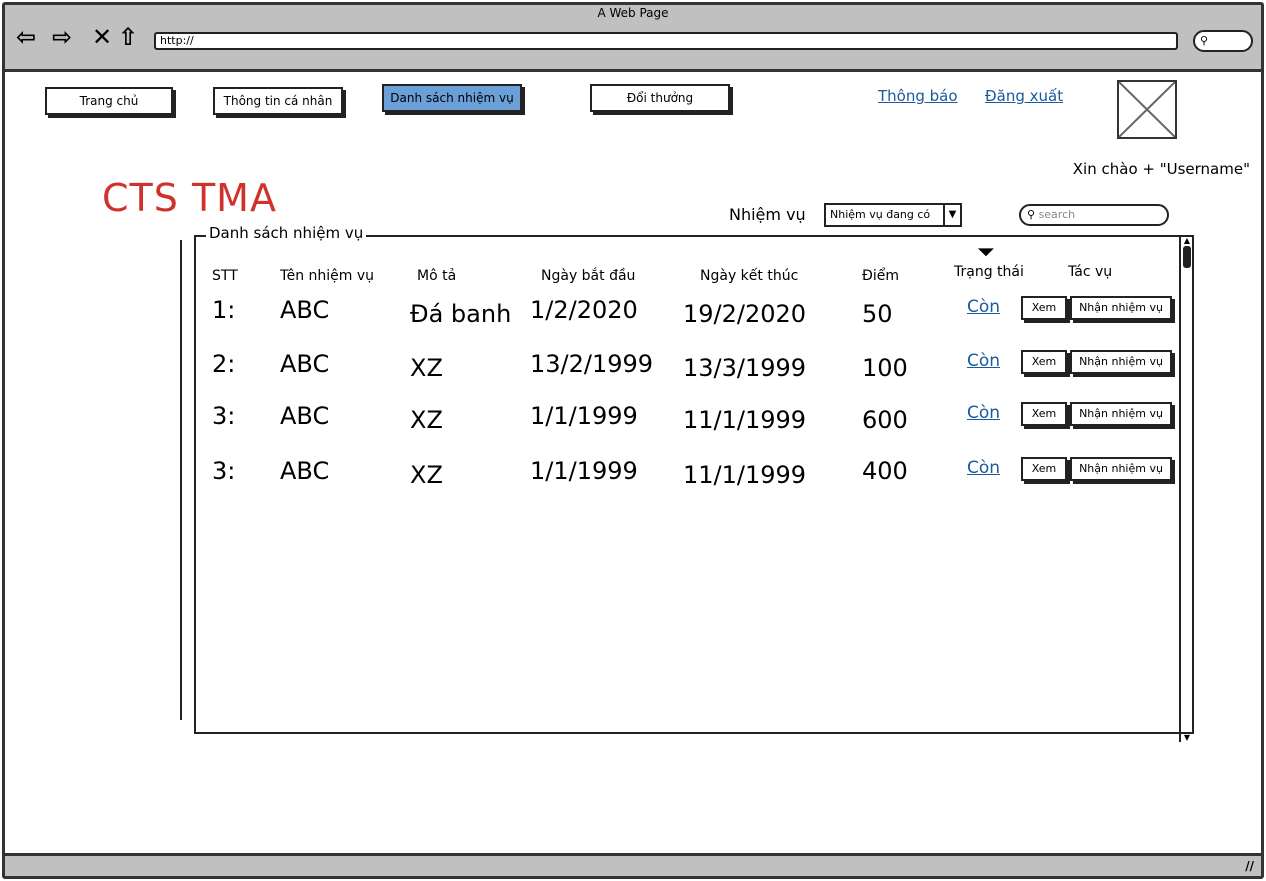 The image size is (1266, 881). What do you see at coordinates (918, 96) in the screenshot?
I see `notifications-link: Thông báo` at bounding box center [918, 96].